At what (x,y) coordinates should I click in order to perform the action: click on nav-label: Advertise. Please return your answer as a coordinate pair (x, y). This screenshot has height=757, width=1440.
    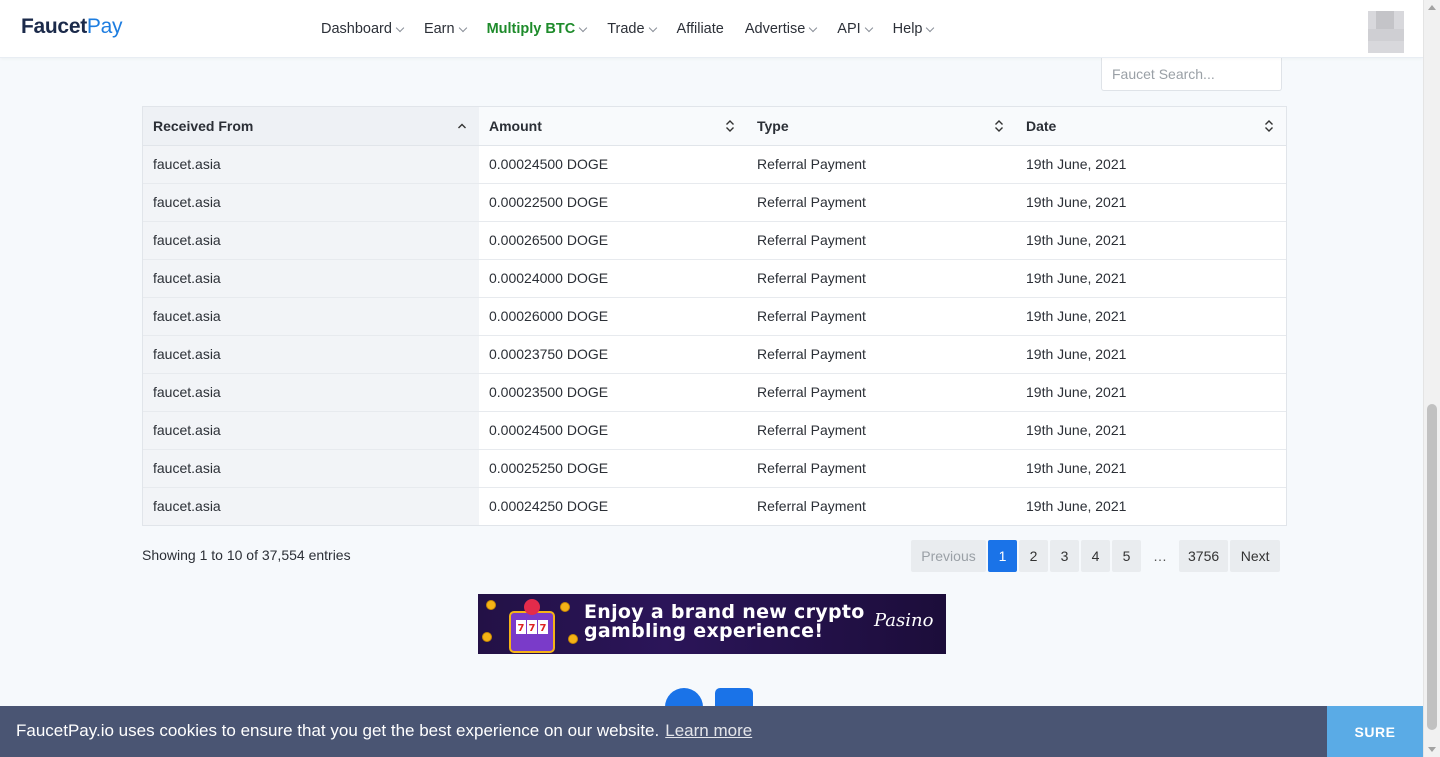
    Looking at the image, I should click on (775, 29).